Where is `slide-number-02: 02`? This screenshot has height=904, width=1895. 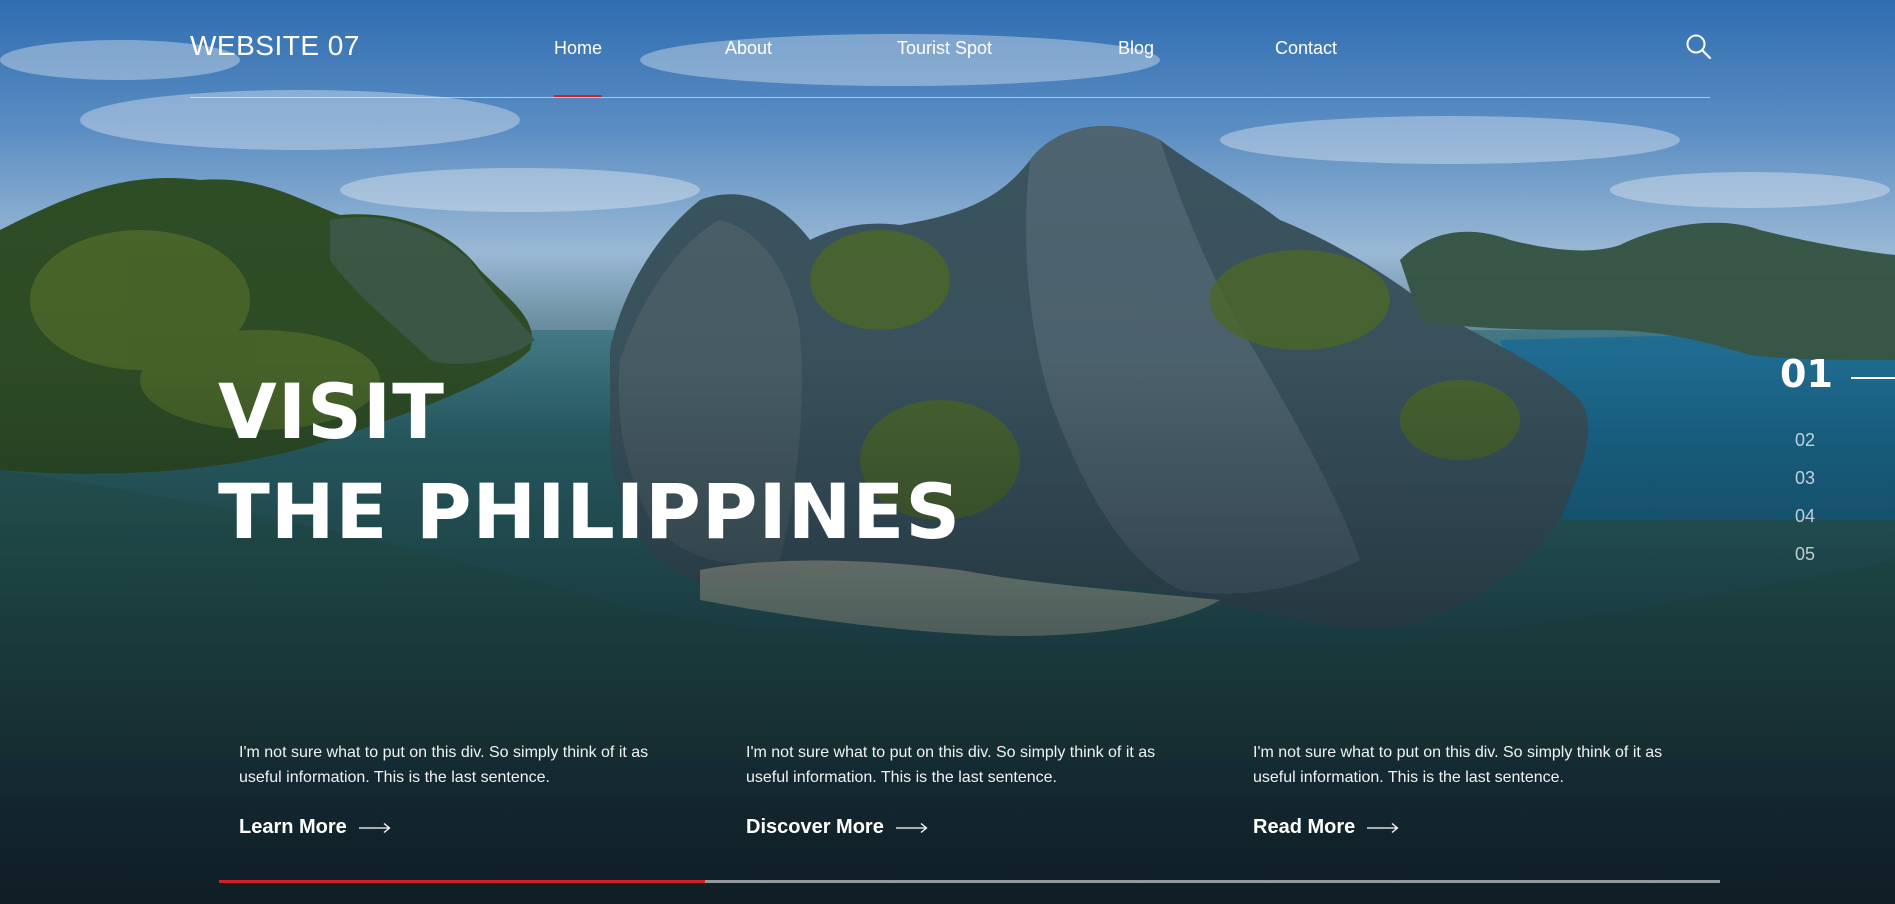 slide-number-02: 02 is located at coordinates (1805, 440).